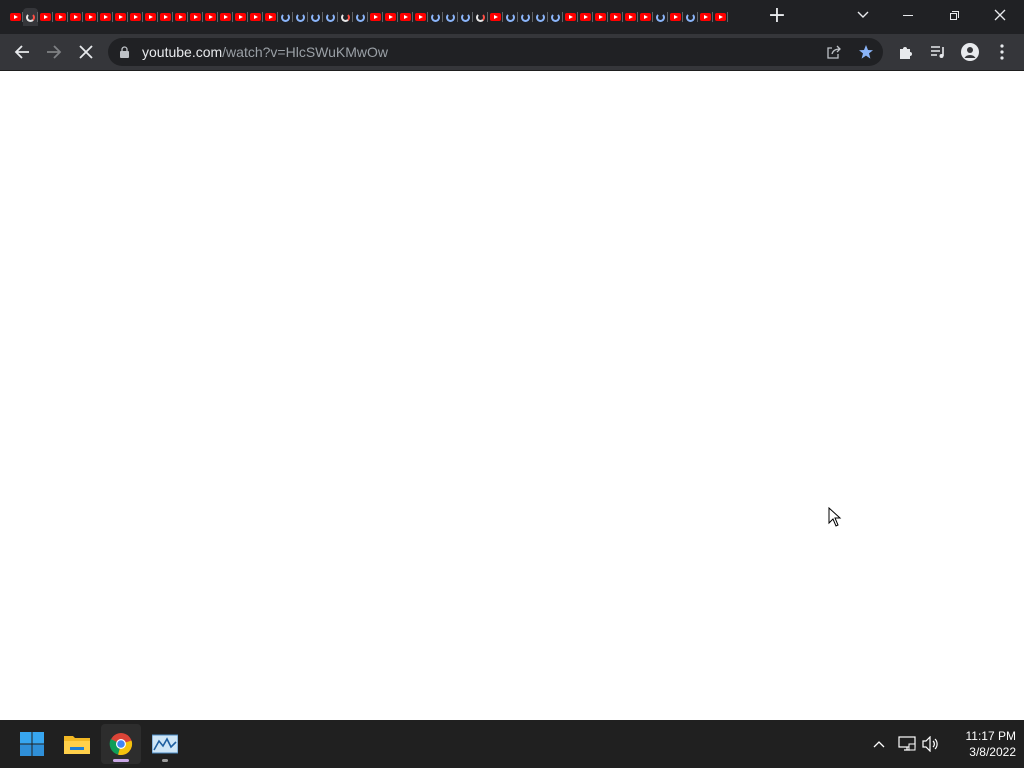 The image size is (1024, 768). What do you see at coordinates (512, 744) in the screenshot?
I see `taskbar: 11:17 PM 3/8/2022` at bounding box center [512, 744].